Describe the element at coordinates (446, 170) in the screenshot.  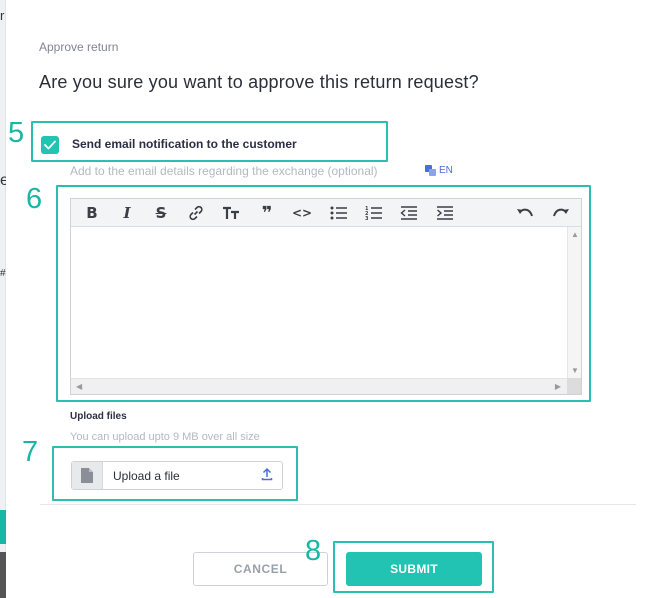
I see `language-badge: EN` at that location.